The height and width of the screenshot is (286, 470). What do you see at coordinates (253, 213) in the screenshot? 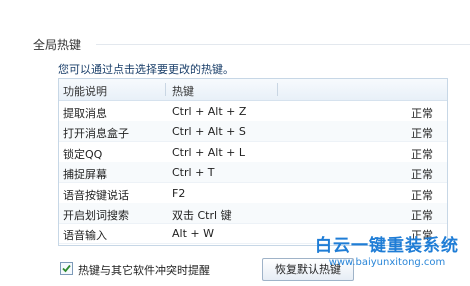
I see `table-row: 开启划词搜索 双击 Ctrl 键 正常` at bounding box center [253, 213].